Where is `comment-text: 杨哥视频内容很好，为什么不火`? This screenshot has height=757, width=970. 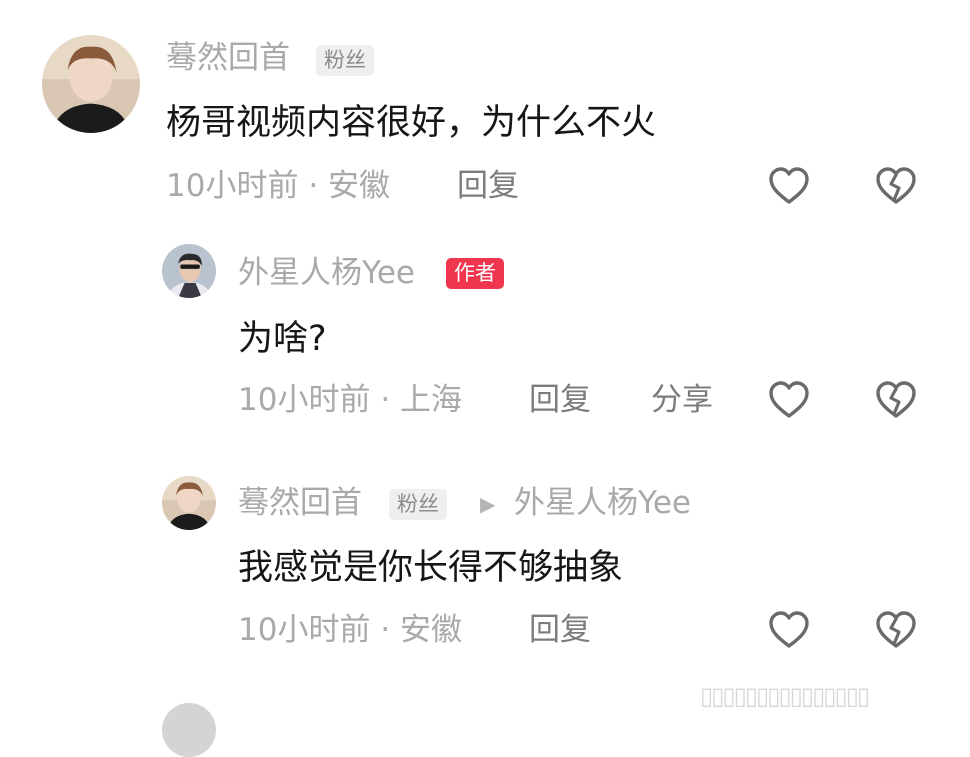 comment-text: 杨哥视频内容很好，为什么不火 is located at coordinates (411, 123).